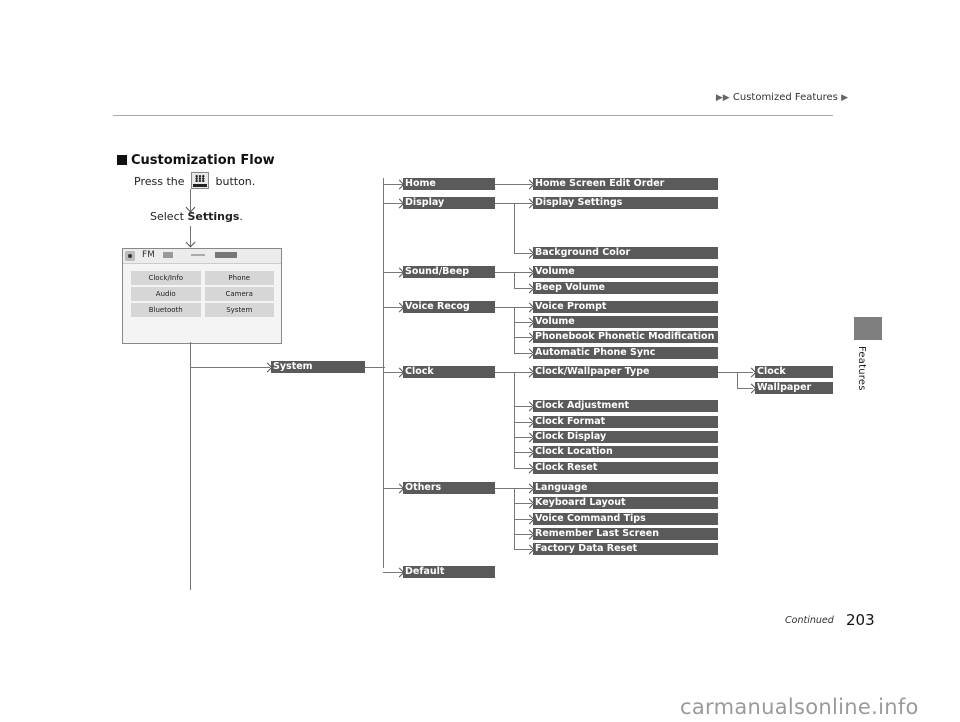 The image size is (960, 722). Describe the element at coordinates (860, 620) in the screenshot. I see `page-number: 203` at that location.